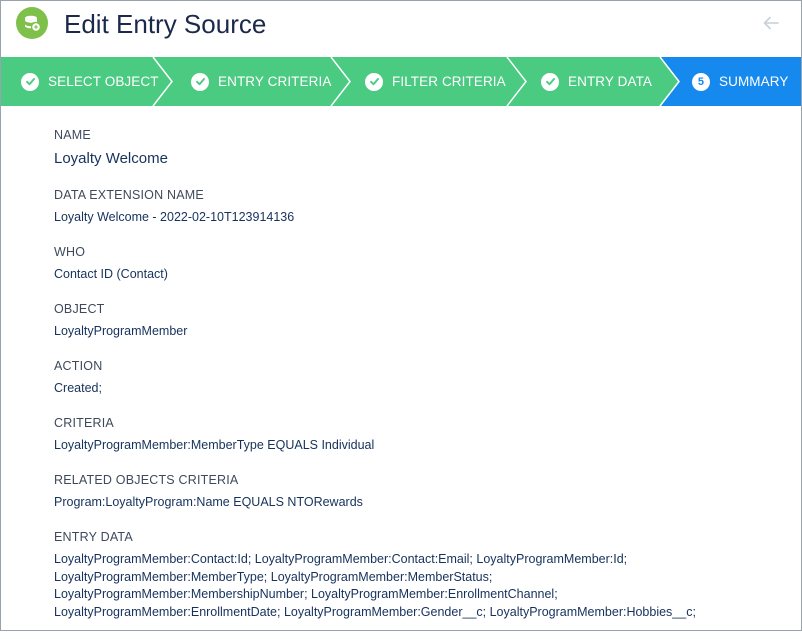 This screenshot has width=802, height=639. What do you see at coordinates (419, 263) in the screenshot?
I see `field-who: WHO Contact ID (Contact)` at bounding box center [419, 263].